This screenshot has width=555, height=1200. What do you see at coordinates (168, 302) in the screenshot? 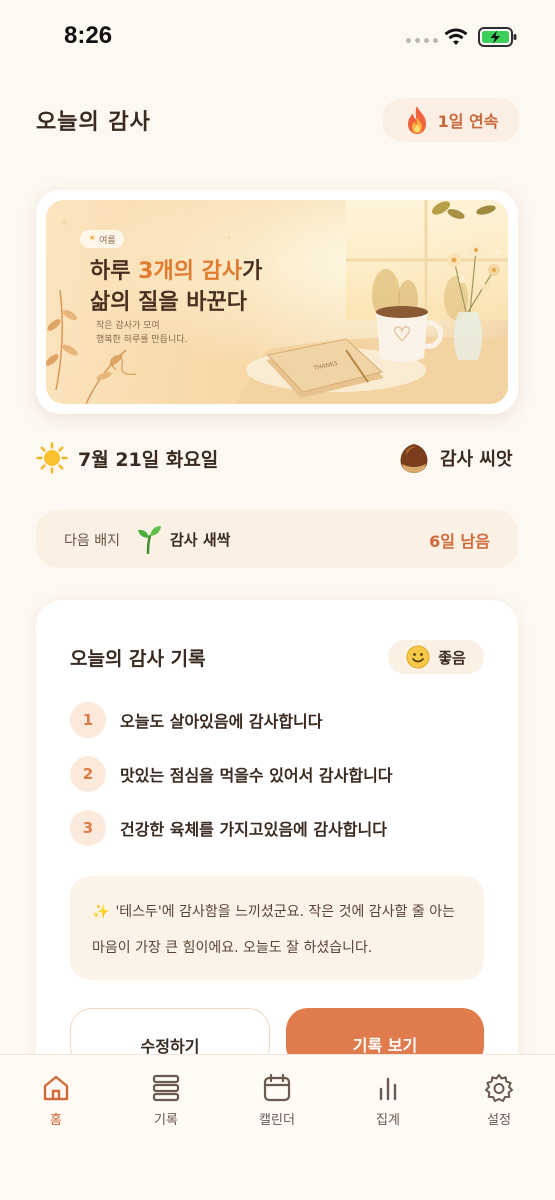
I see `headline-line2: 삶의 질을 바꾼다` at bounding box center [168, 302].